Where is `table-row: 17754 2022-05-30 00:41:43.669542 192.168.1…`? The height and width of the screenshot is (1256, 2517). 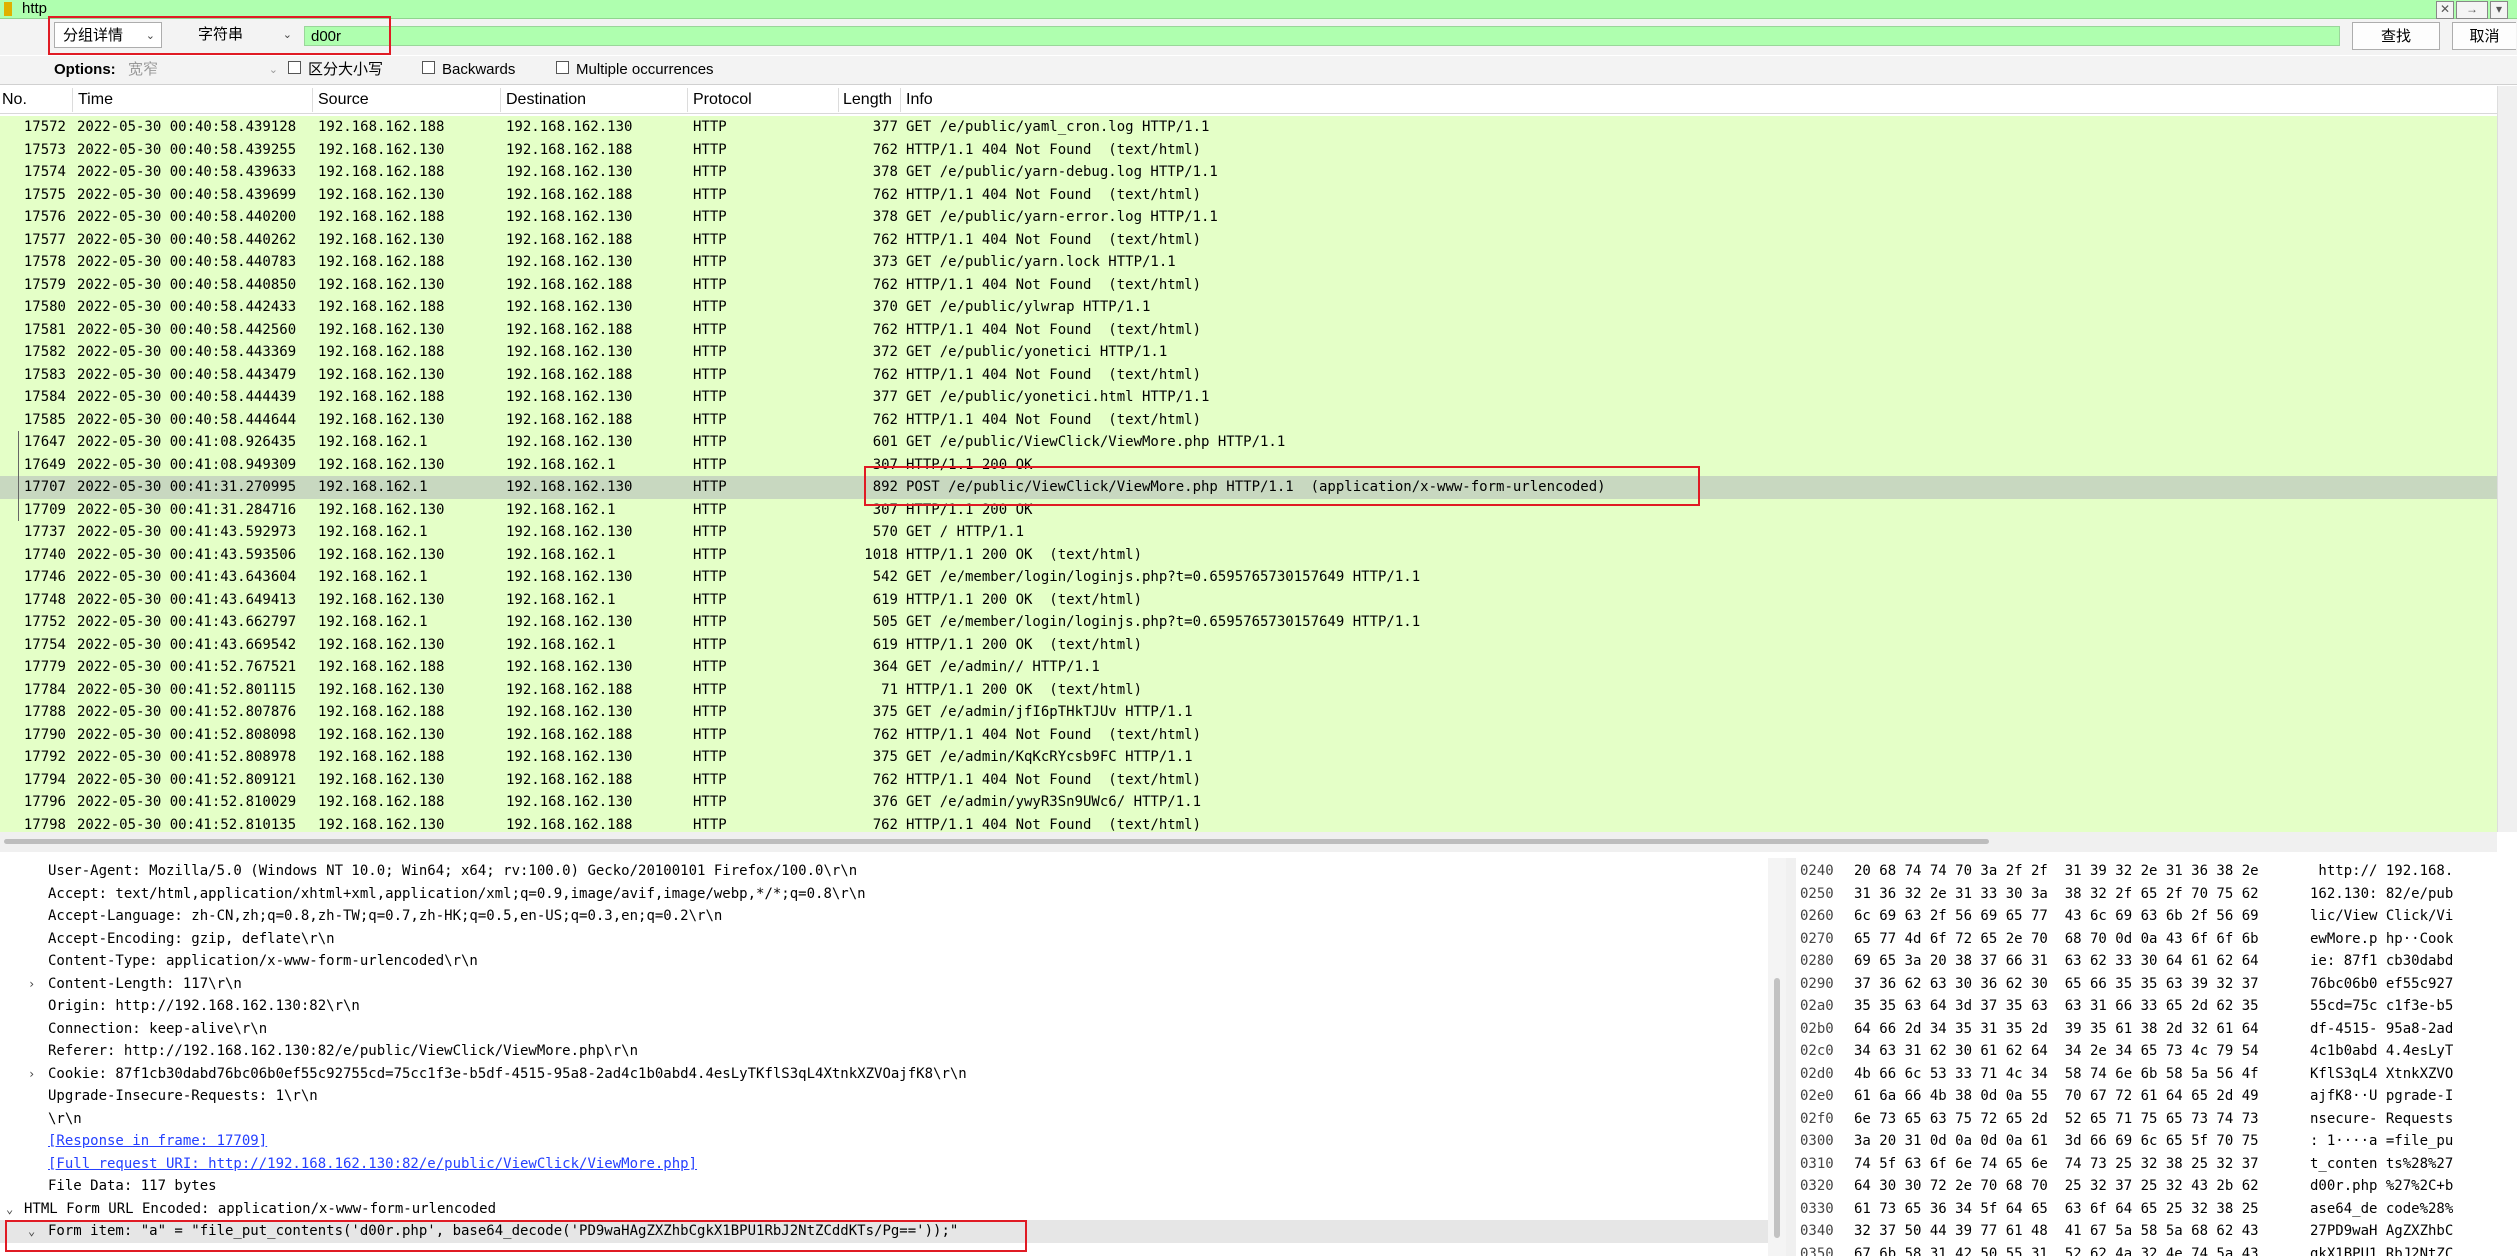 table-row: 17754 2022-05-30 00:41:43.669542 192.168.1… is located at coordinates (1248, 644).